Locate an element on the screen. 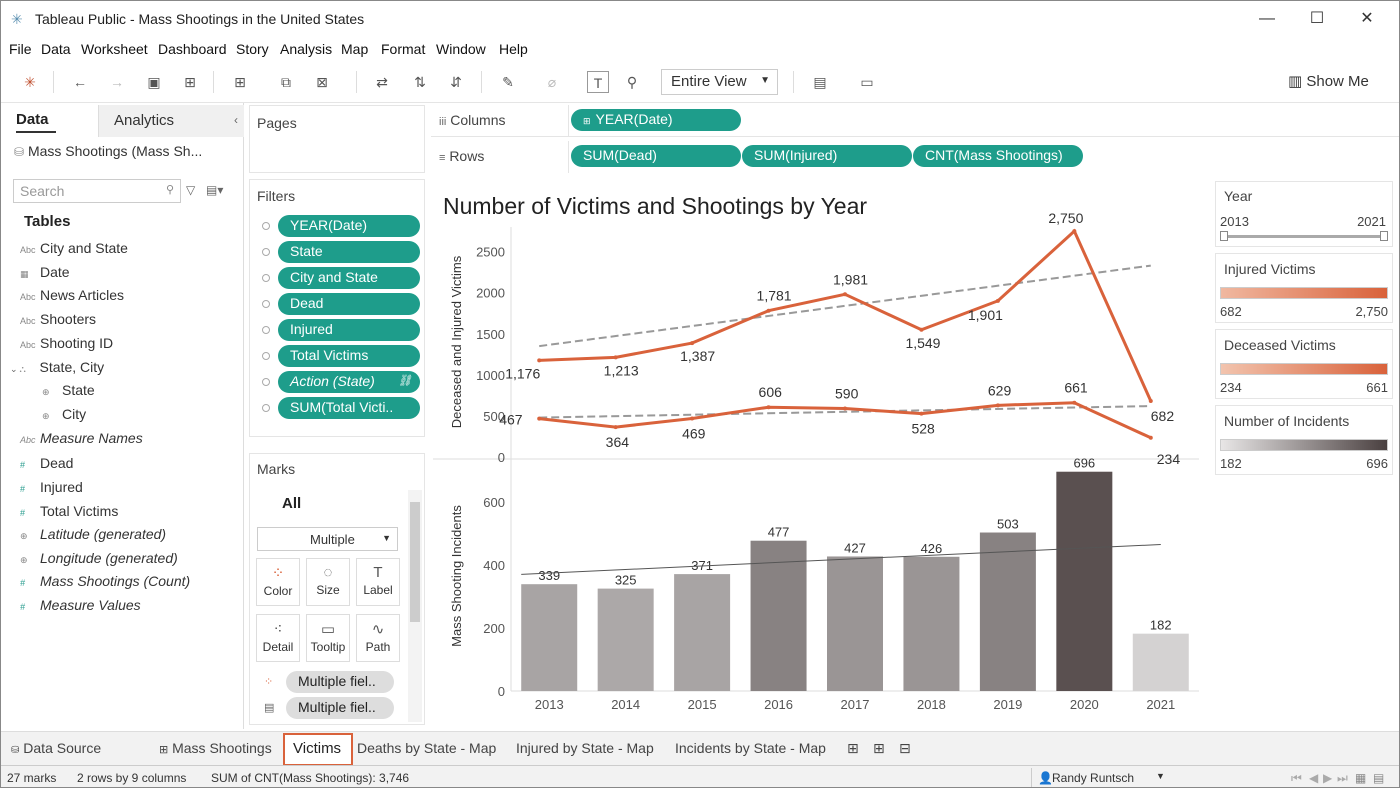 This screenshot has height=788, width=1400. sort-descending-icon: ⇵ is located at coordinates (456, 82).